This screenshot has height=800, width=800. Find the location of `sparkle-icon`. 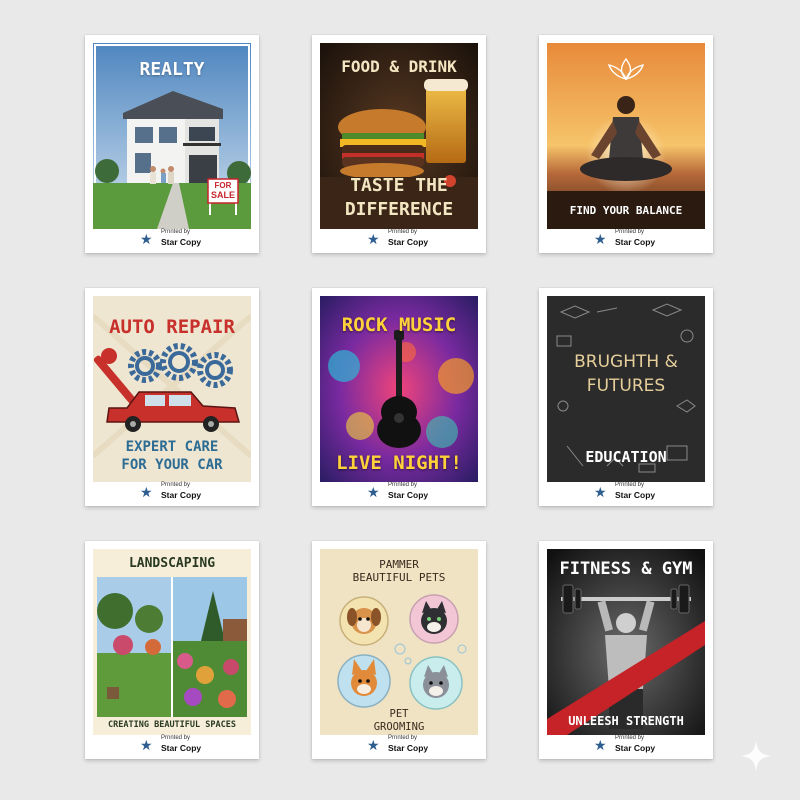

sparkle-icon is located at coordinates (756, 756).